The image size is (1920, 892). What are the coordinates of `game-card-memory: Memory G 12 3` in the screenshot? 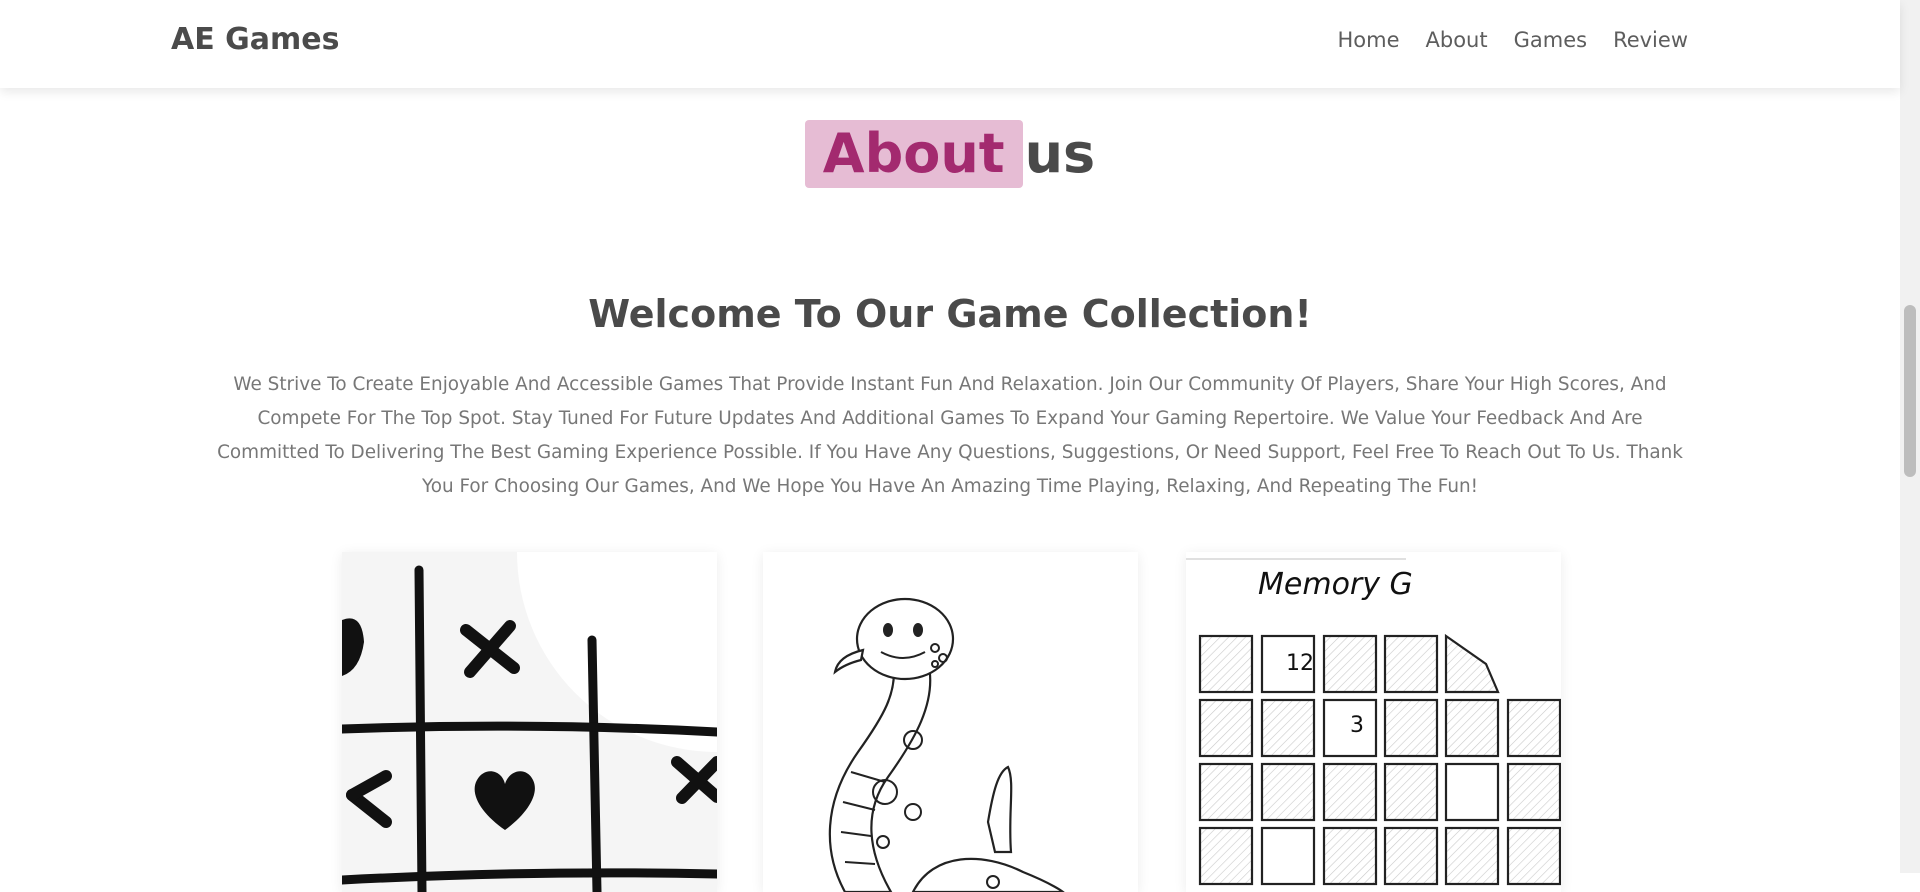 It's located at (1373, 722).